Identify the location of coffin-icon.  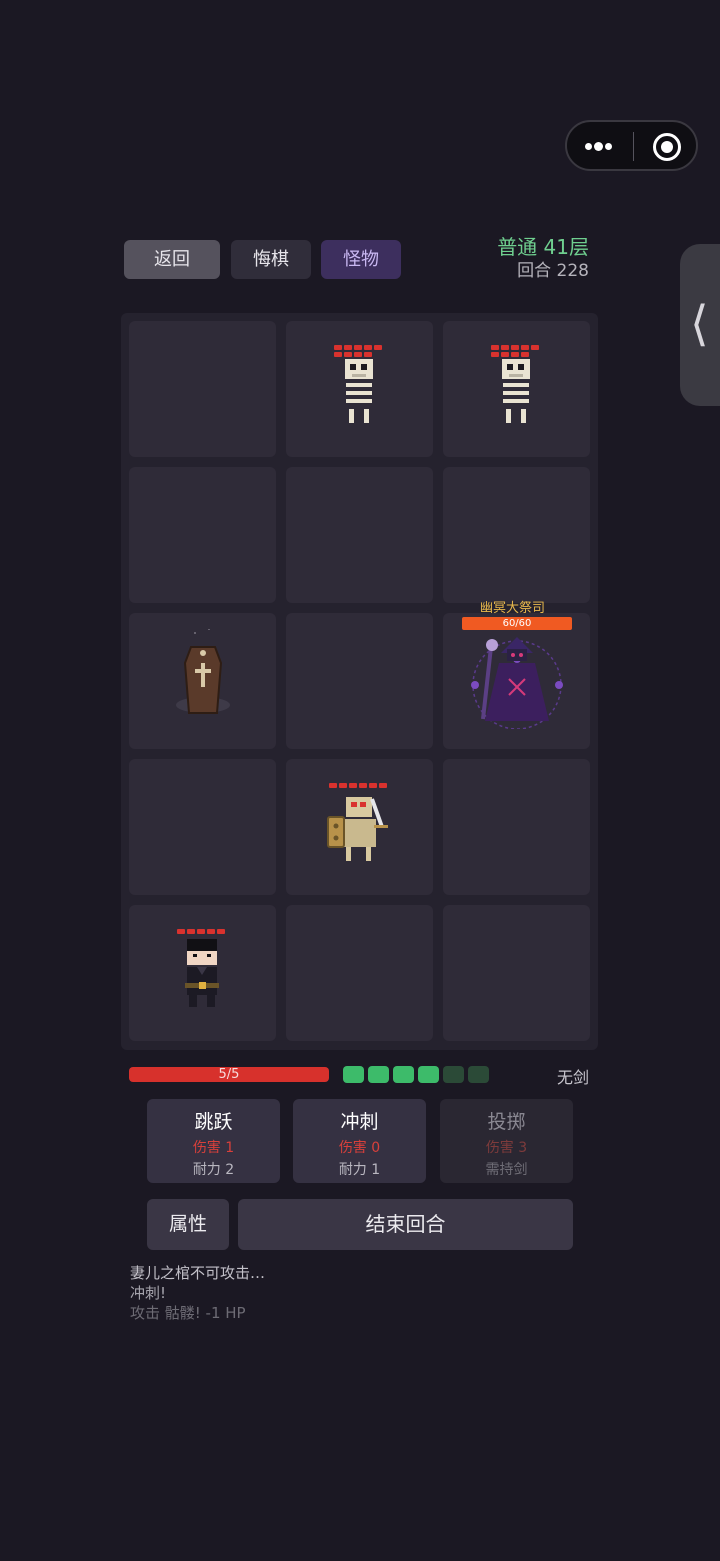
(203, 671).